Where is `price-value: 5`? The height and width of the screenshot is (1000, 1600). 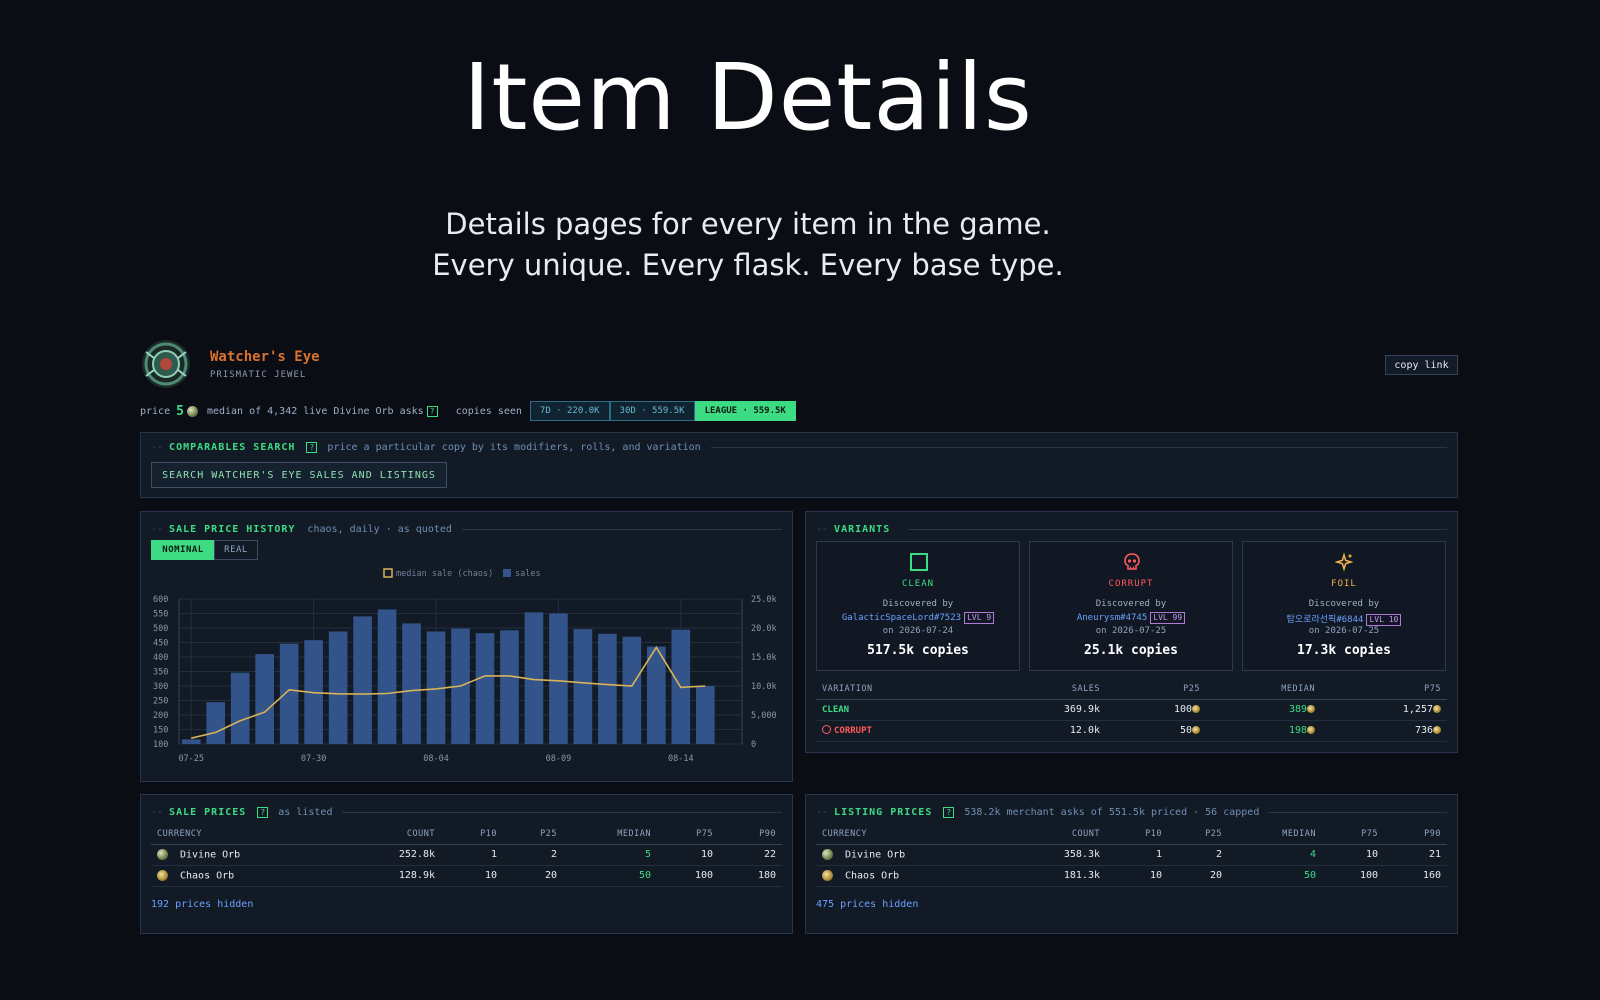 price-value: 5 is located at coordinates (180, 411).